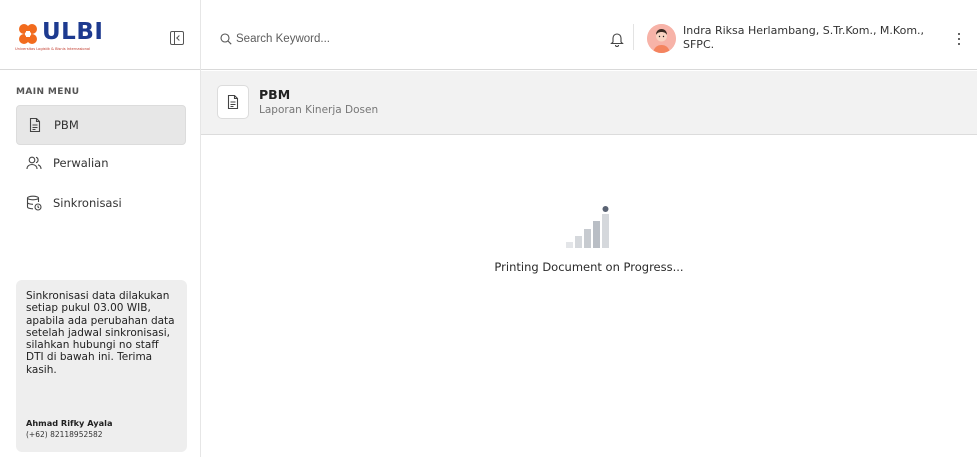 The width and height of the screenshot is (977, 457). Describe the element at coordinates (87, 203) in the screenshot. I see `sidebar-item-label: Sinkronisasi` at that location.